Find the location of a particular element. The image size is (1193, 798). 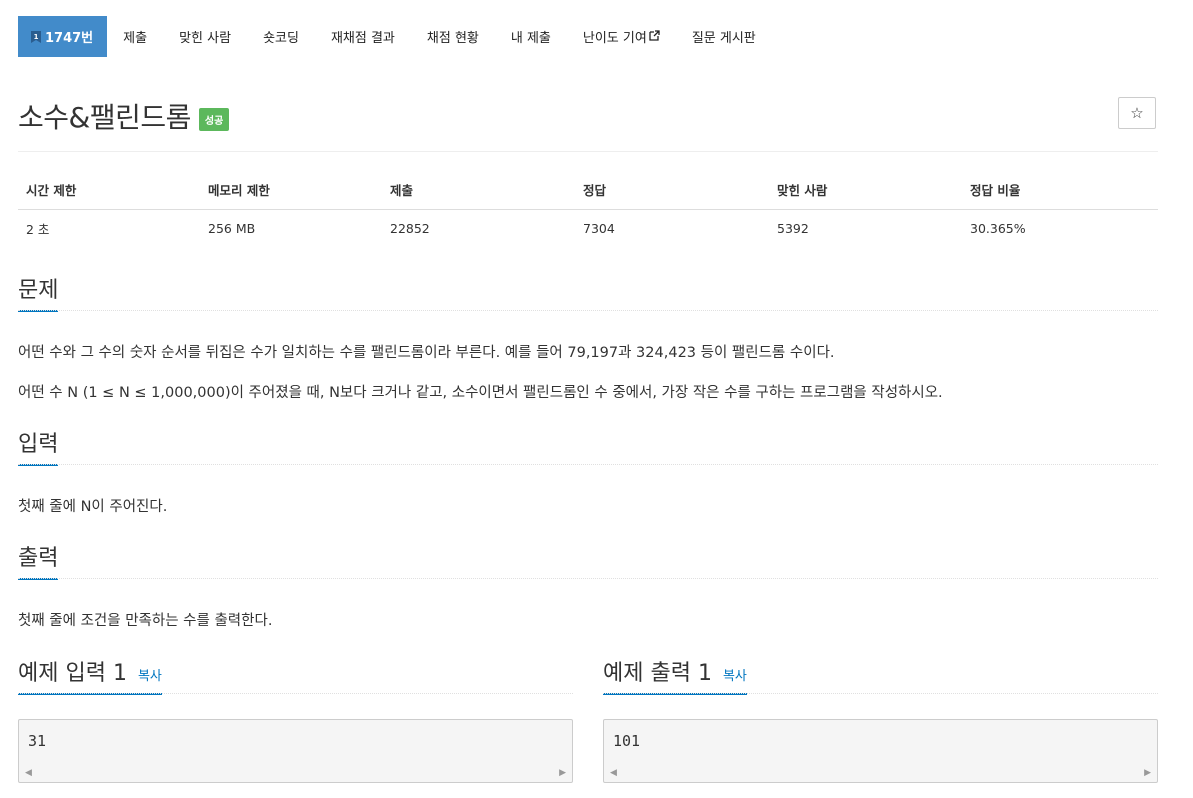

accepted-value: 7304 is located at coordinates (599, 228).